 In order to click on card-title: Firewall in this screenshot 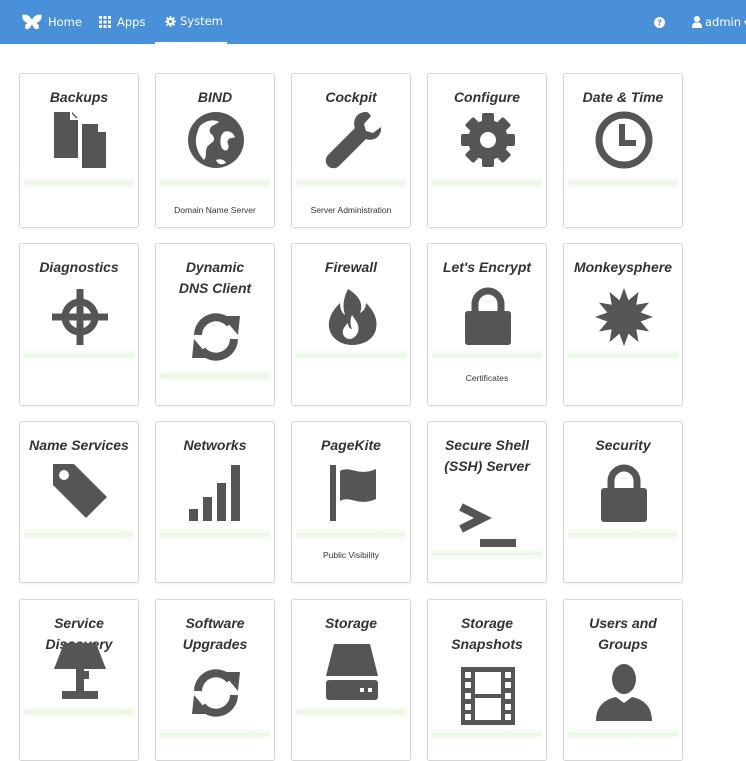, I will do `click(351, 267)`.